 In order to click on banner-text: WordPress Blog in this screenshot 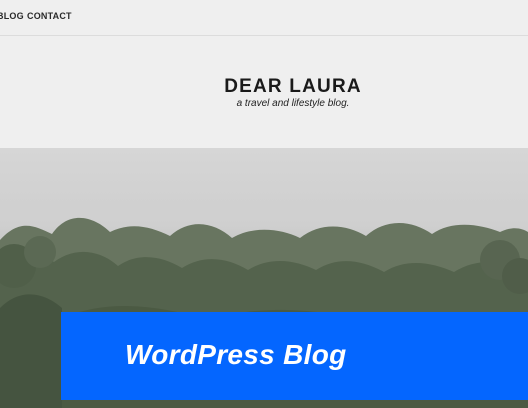, I will do `click(236, 354)`.